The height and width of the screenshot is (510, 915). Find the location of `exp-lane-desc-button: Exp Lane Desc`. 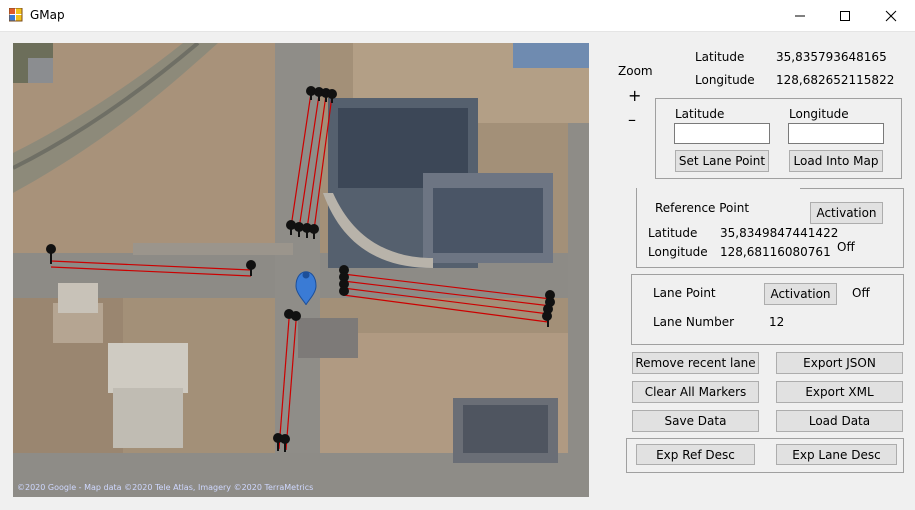

exp-lane-desc-button: Exp Lane Desc is located at coordinates (836, 454).